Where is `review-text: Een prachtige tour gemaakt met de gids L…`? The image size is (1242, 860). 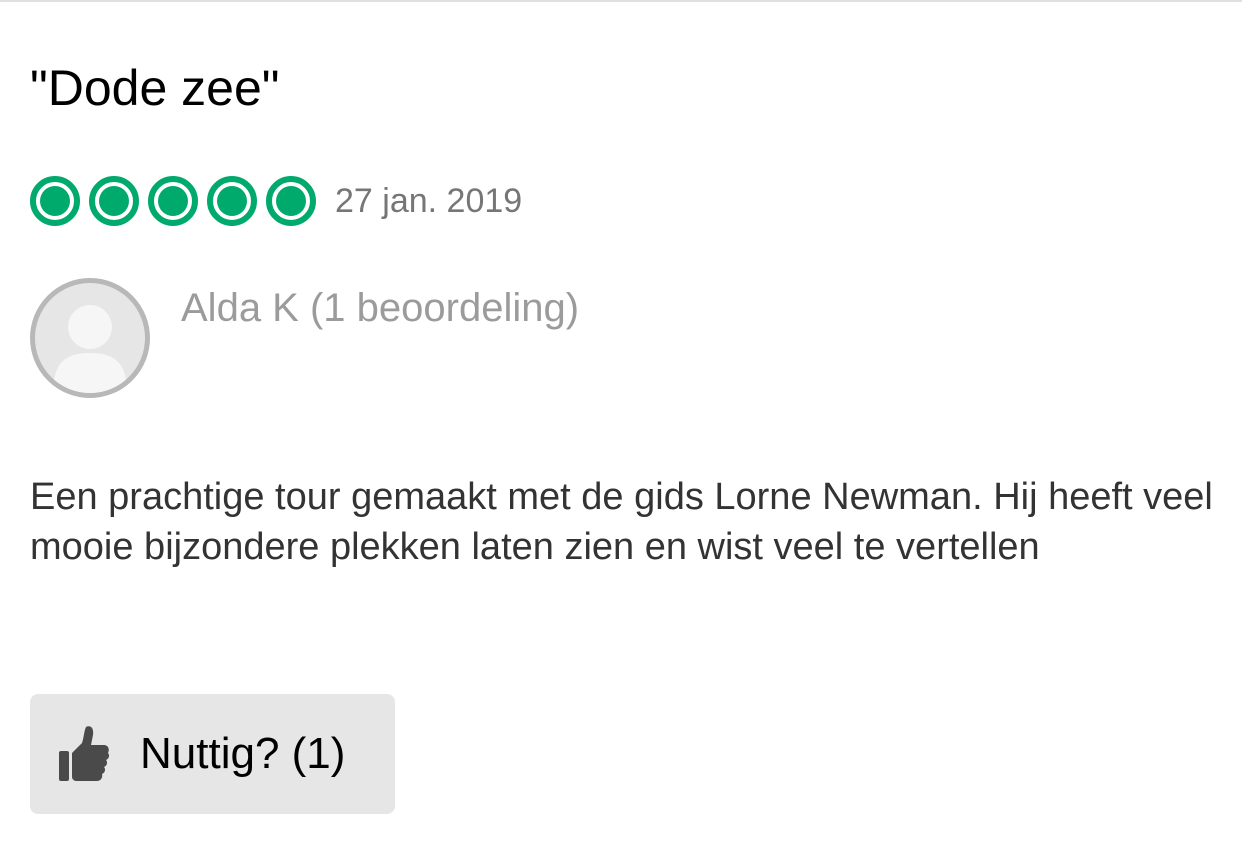
review-text: Een prachtige tour gemaakt met de gids L… is located at coordinates (621, 522).